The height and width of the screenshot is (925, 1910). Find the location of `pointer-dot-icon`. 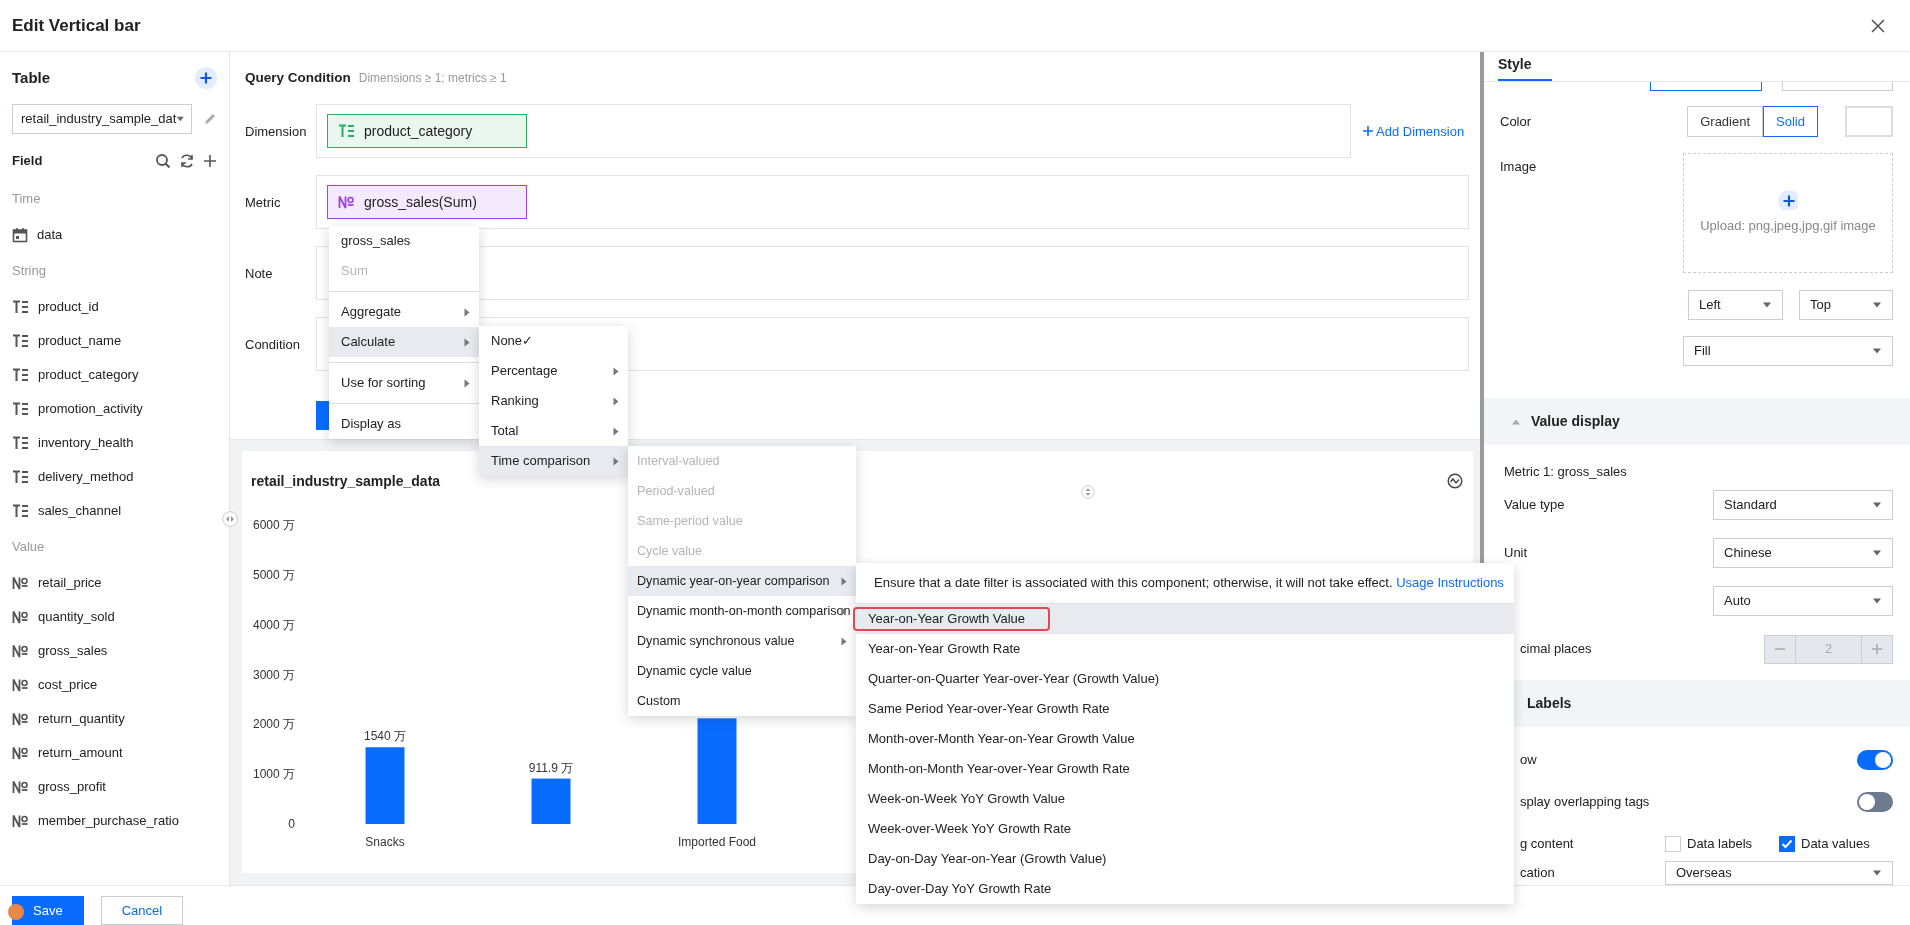

pointer-dot-icon is located at coordinates (16, 912).